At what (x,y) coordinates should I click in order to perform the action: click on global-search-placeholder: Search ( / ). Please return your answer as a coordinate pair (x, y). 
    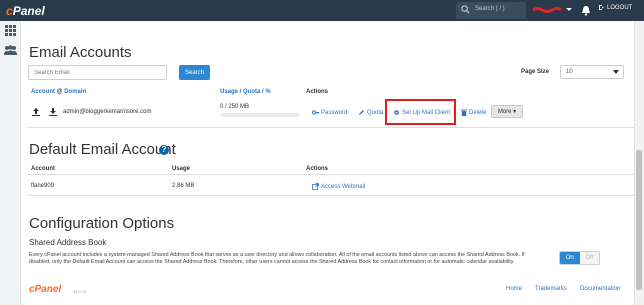
    Looking at the image, I should click on (490, 9).